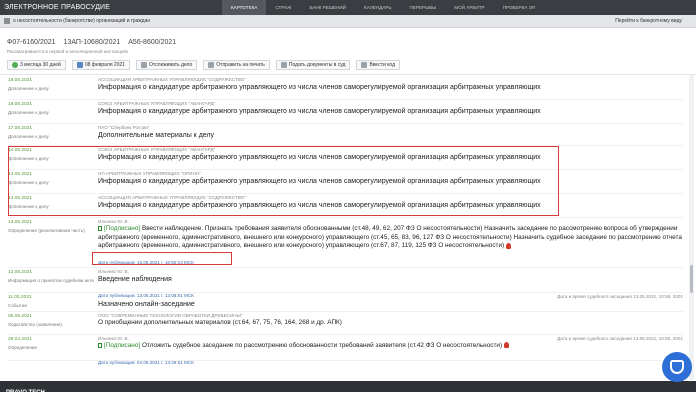 This screenshot has height=399, width=696. I want to click on event-type: Информация о принятом судебном акте, so click(51, 280).